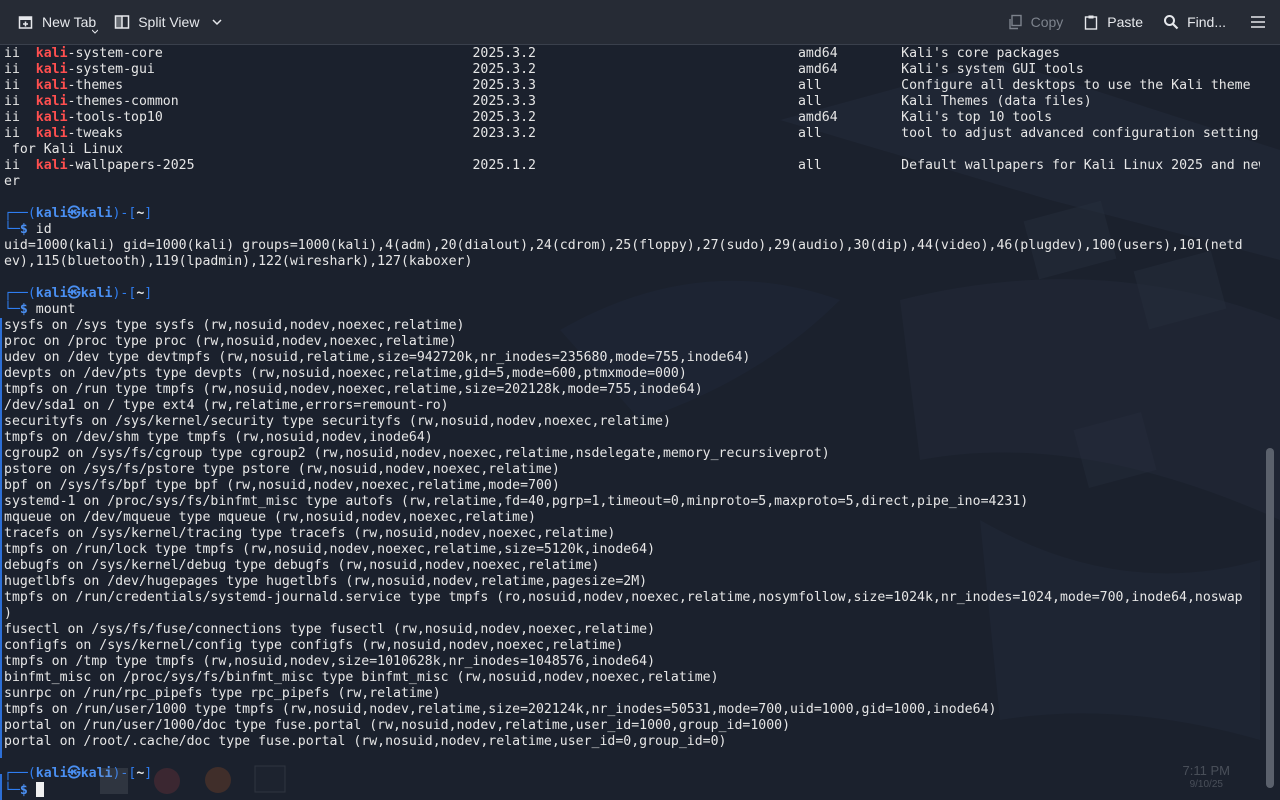  What do you see at coordinates (1171, 22) in the screenshot?
I see `search-icon` at bounding box center [1171, 22].